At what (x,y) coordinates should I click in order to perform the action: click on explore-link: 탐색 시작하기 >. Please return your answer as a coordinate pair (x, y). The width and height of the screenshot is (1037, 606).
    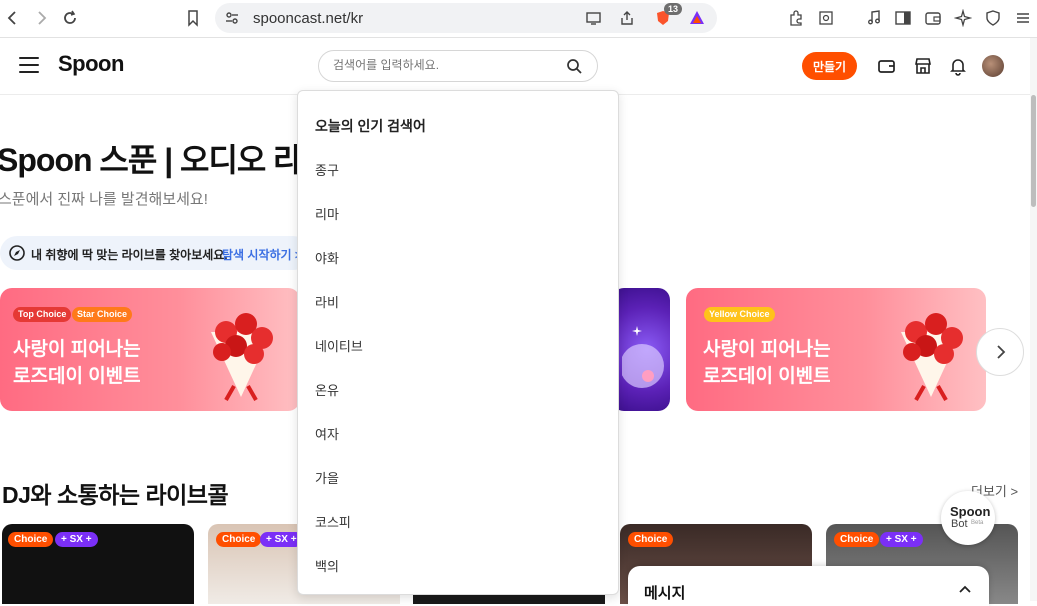
    Looking at the image, I should click on (262, 254).